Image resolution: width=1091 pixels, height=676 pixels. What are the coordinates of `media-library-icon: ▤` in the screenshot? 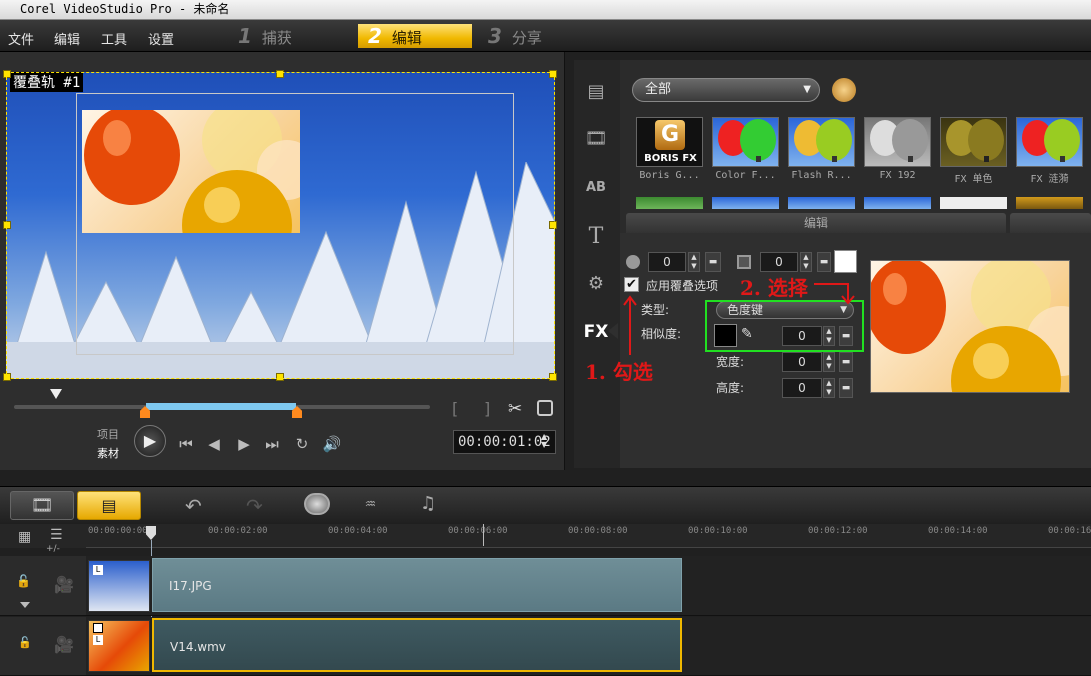 It's located at (596, 92).